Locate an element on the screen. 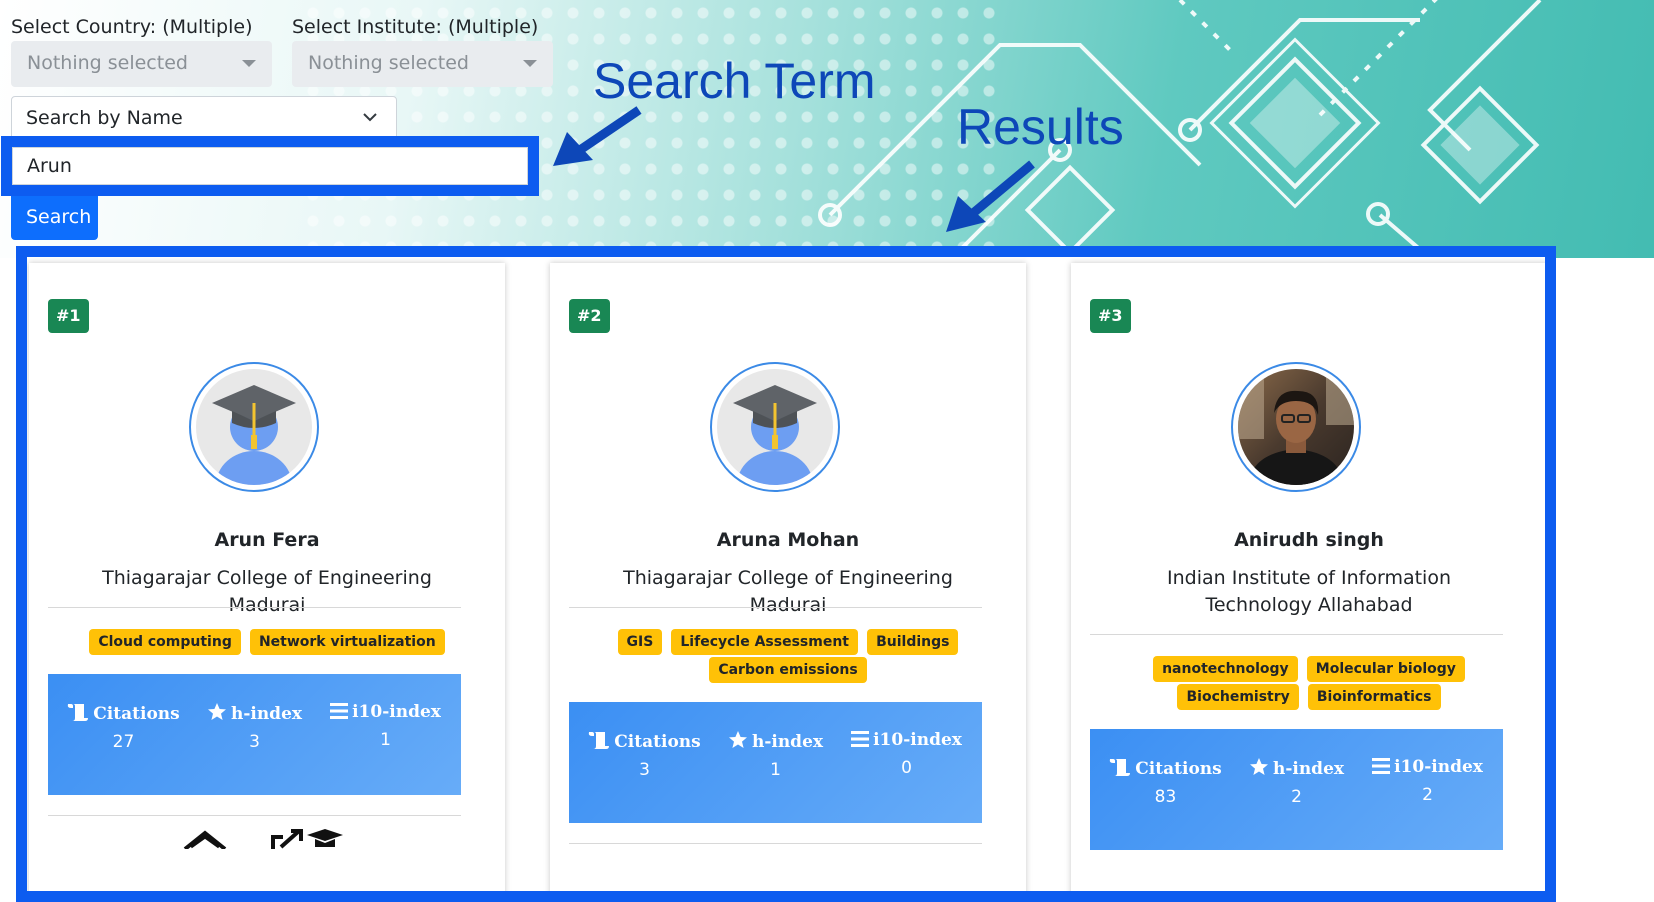 The height and width of the screenshot is (902, 1654). citations-value: 3 is located at coordinates (644, 770).